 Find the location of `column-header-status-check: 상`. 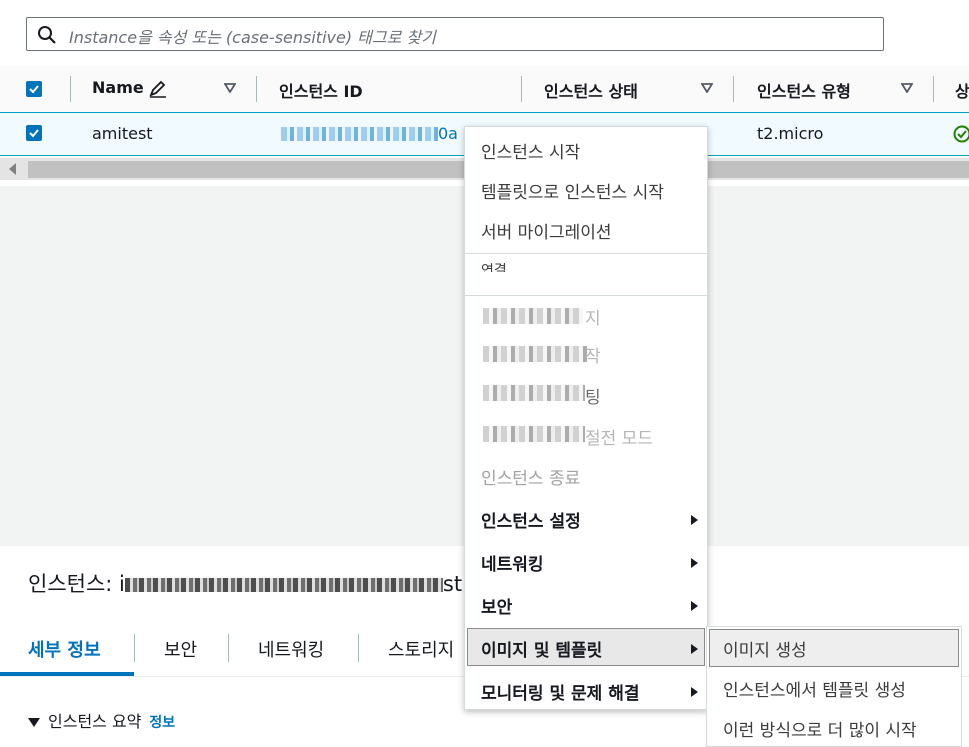

column-header-status-check: 상 is located at coordinates (962, 90).